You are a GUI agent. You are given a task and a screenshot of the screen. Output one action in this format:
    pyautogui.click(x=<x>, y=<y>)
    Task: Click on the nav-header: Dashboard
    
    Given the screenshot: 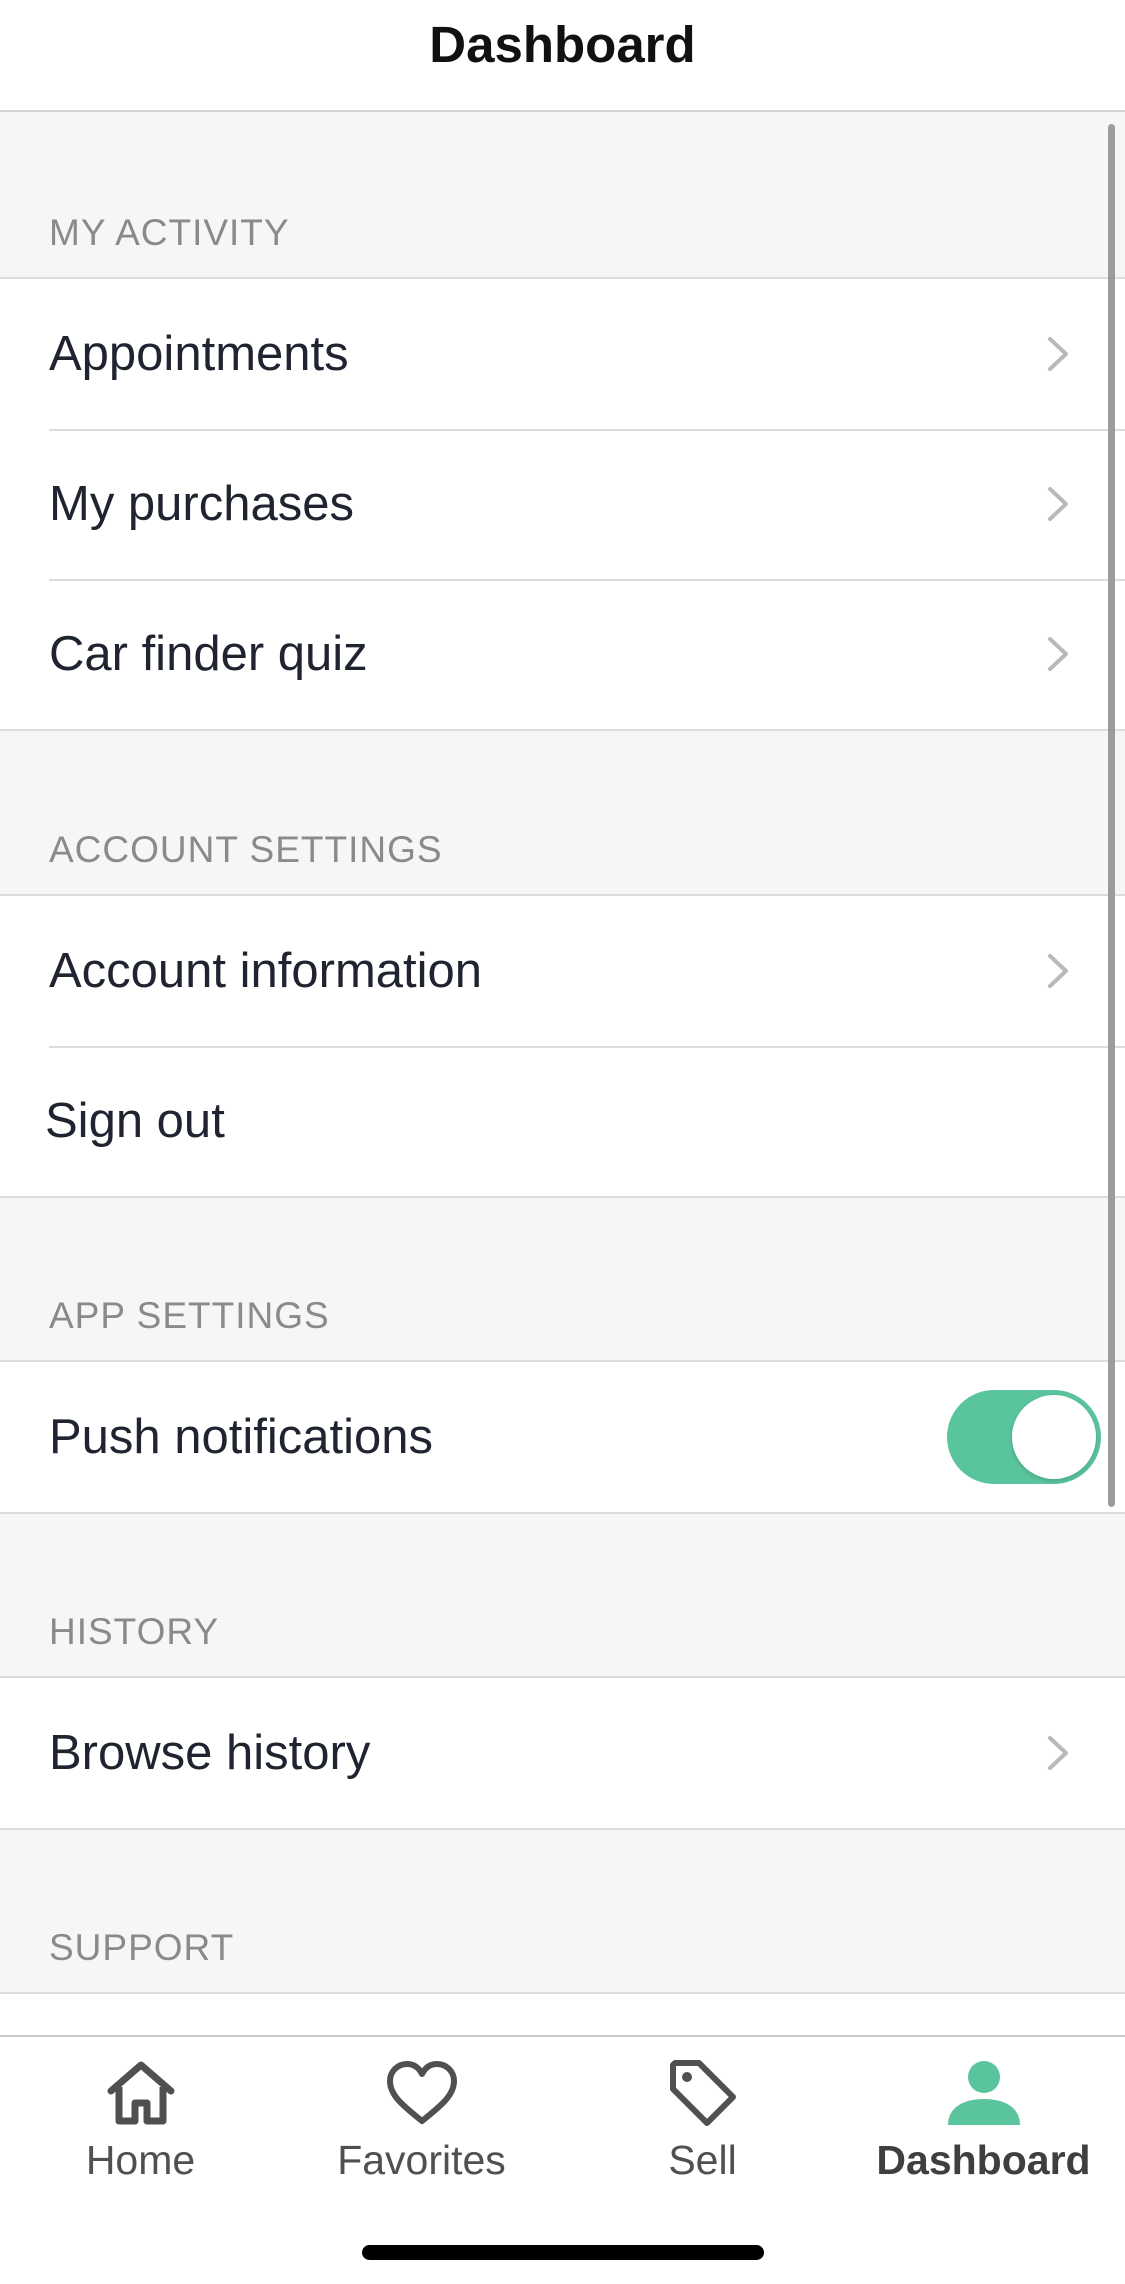 What is the action you would take?
    pyautogui.click(x=562, y=56)
    